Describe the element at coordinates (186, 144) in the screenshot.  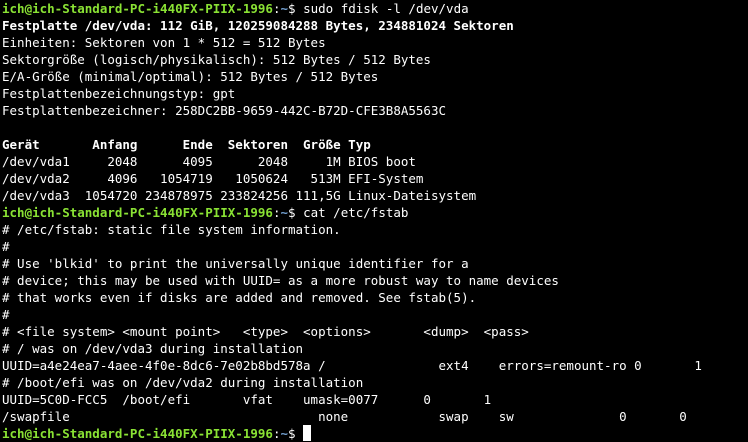
I see `partition-table-header: Gerät Anfang Ende Sektoren Größe Typ` at that location.